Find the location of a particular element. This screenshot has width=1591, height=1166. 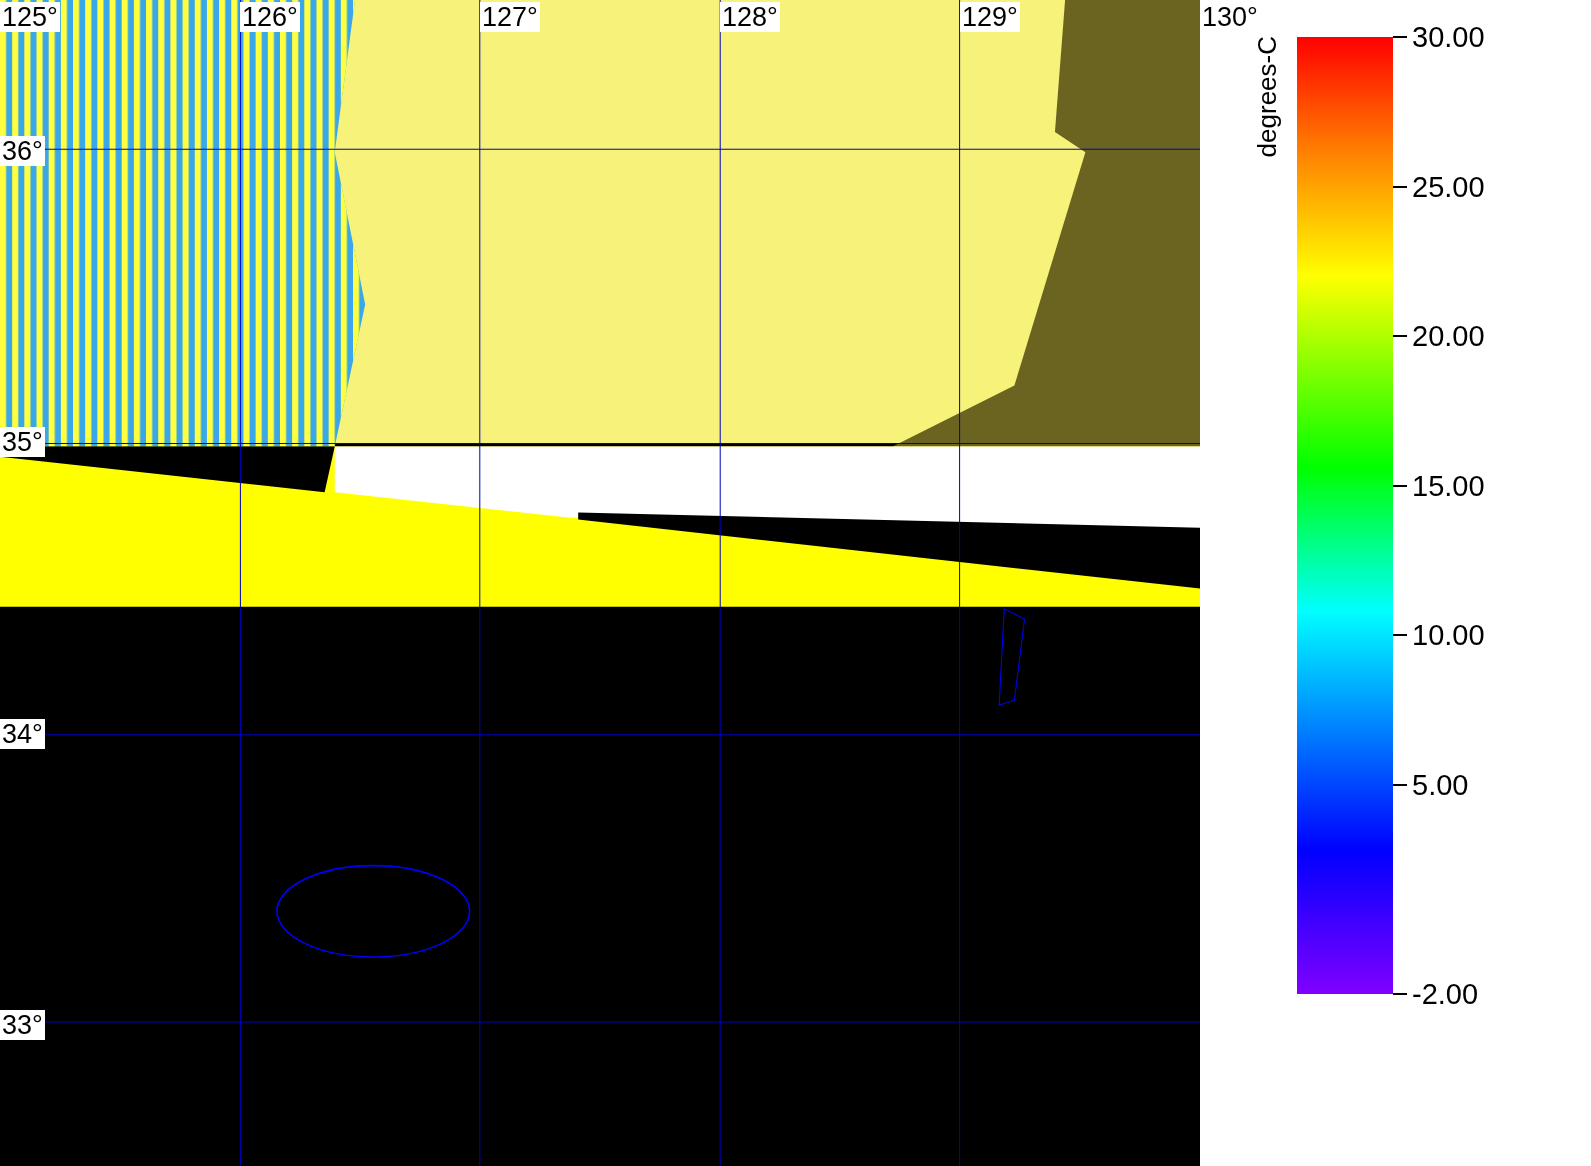

longitude-label: 125° is located at coordinates (30, 17).